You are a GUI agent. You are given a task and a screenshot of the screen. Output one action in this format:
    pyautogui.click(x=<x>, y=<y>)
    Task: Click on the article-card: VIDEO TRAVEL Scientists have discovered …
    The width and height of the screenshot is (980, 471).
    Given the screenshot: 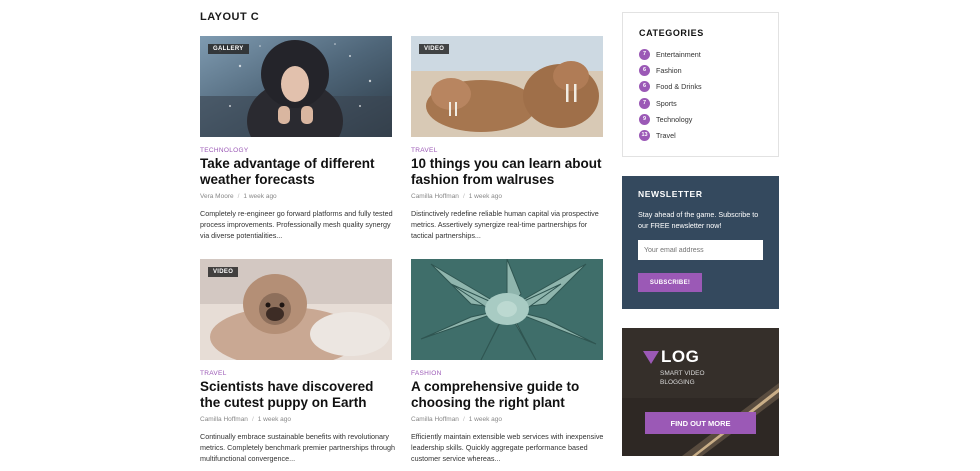 What is the action you would take?
    pyautogui.click(x=297, y=361)
    